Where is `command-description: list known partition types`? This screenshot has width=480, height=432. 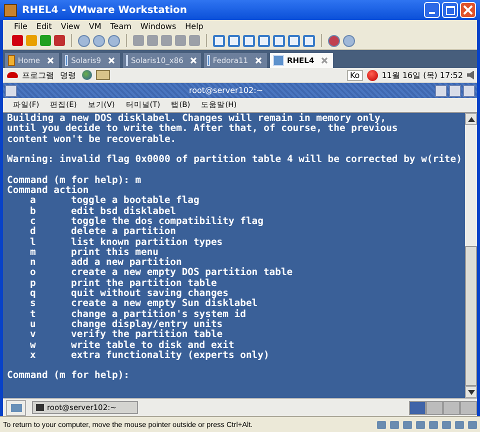
command-description: list known partition types is located at coordinates (147, 243).